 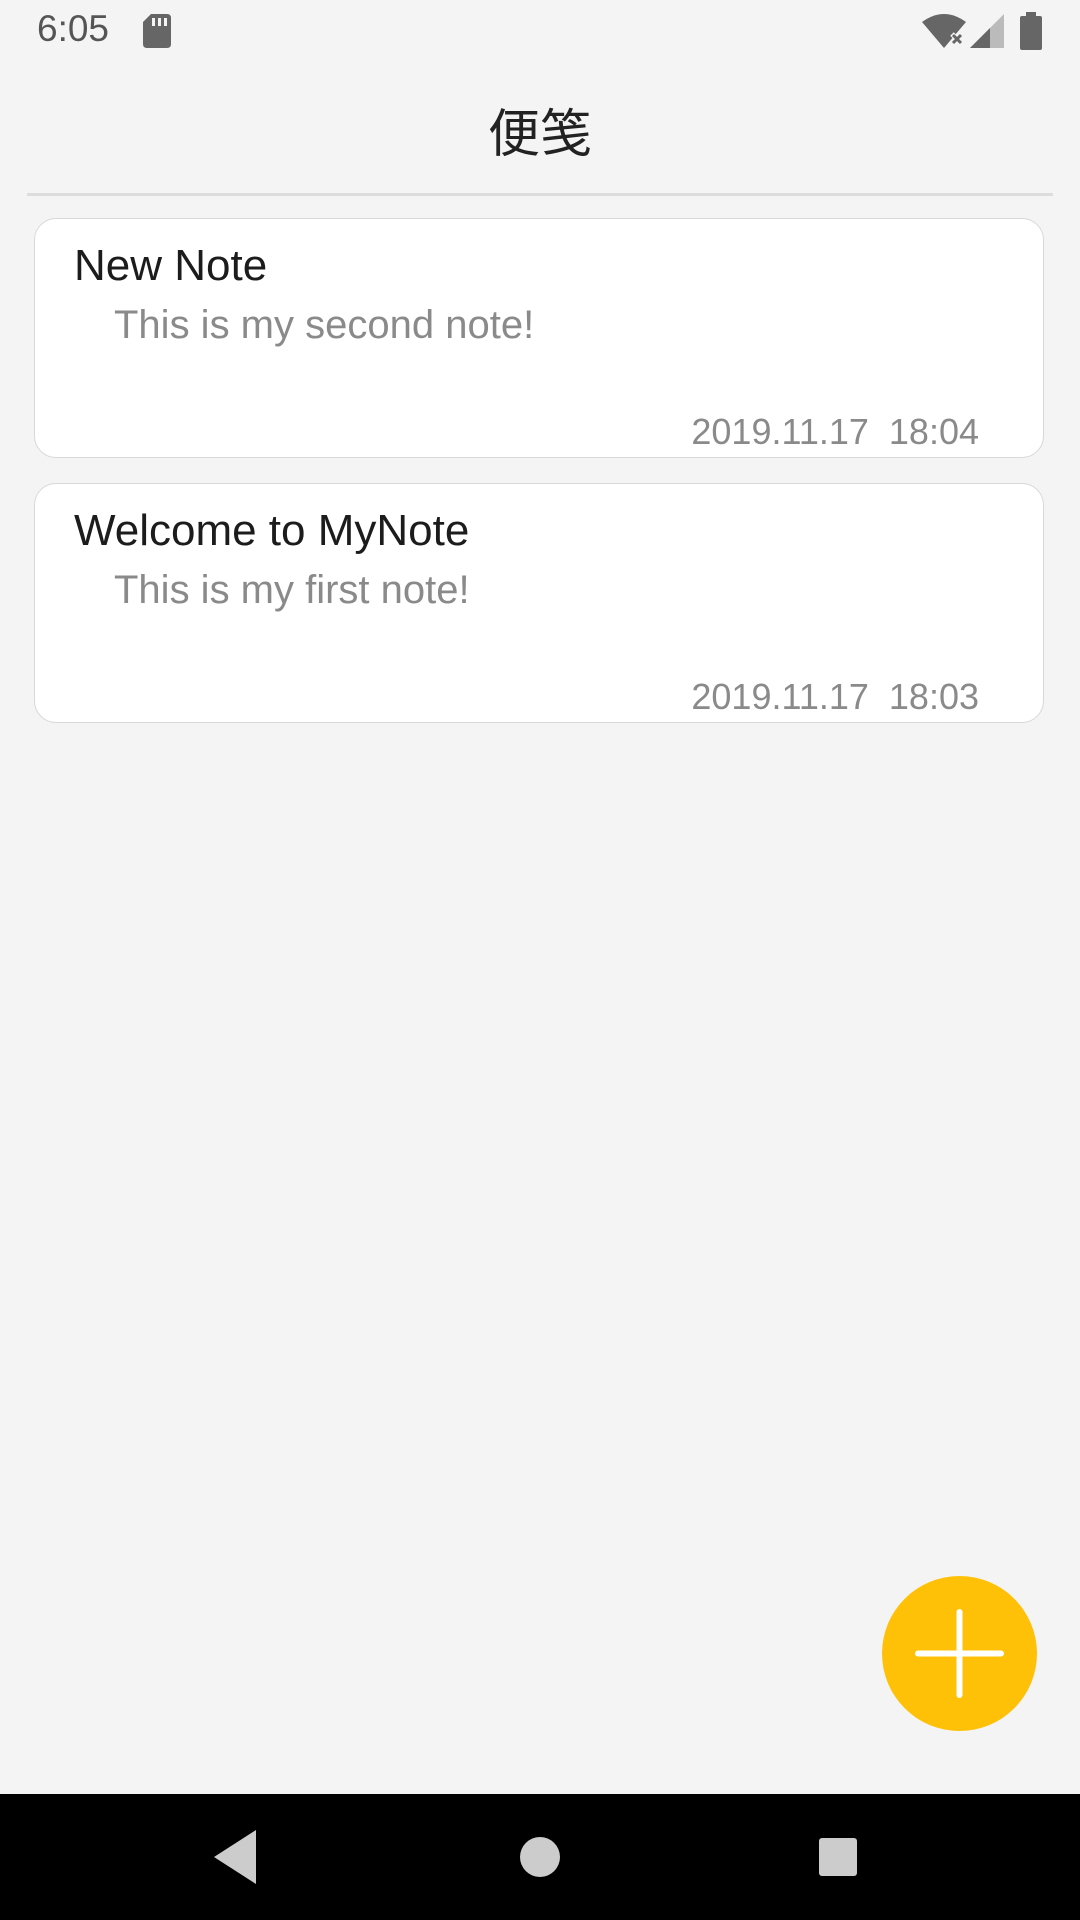 I want to click on navigation-bar, so click(x=540, y=1857).